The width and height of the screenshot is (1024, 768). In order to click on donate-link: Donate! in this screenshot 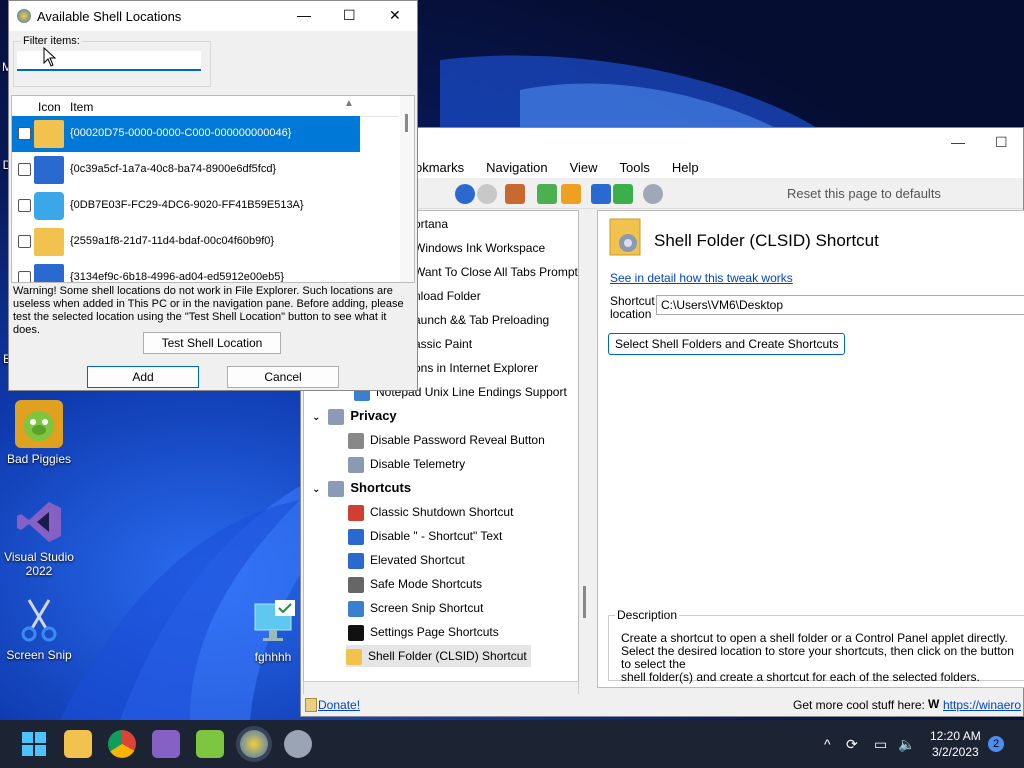, I will do `click(339, 705)`.